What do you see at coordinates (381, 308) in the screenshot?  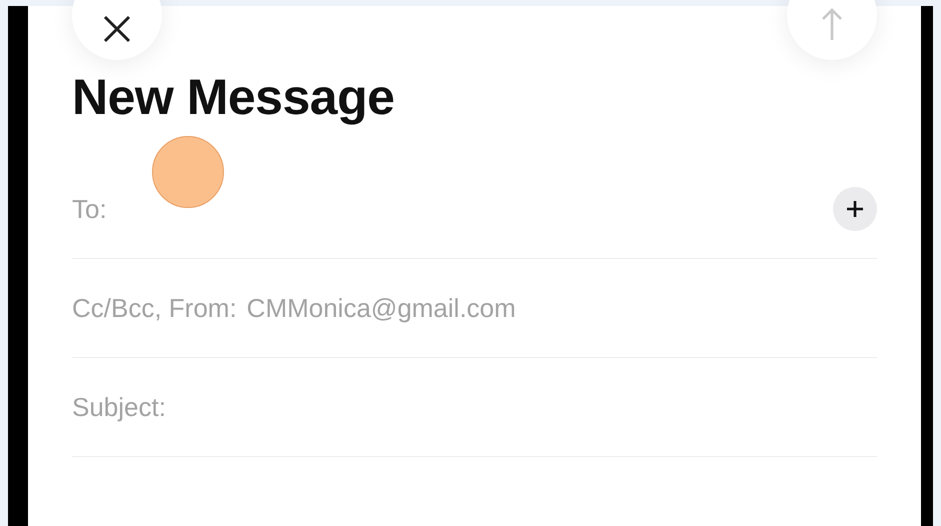 I see `field-value: CMMonica@gmail.com` at bounding box center [381, 308].